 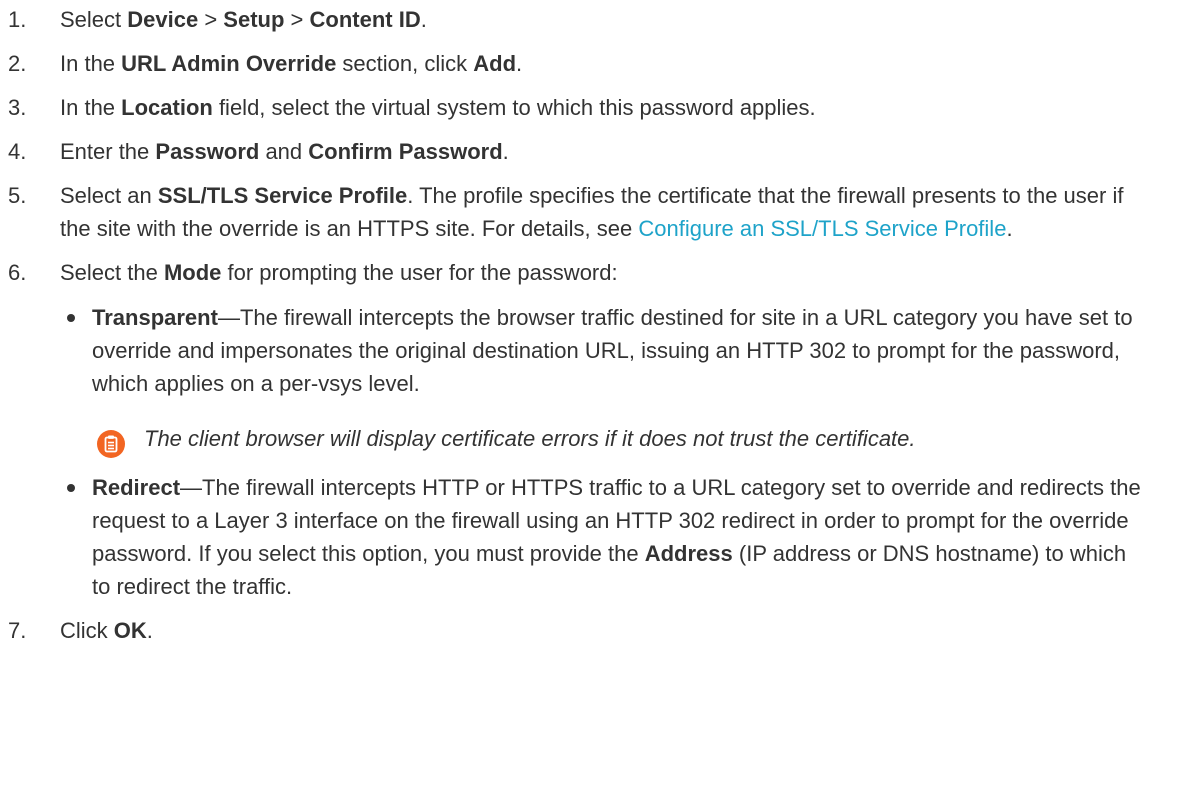 I want to click on menu-content-id: Content ID, so click(x=365, y=19).